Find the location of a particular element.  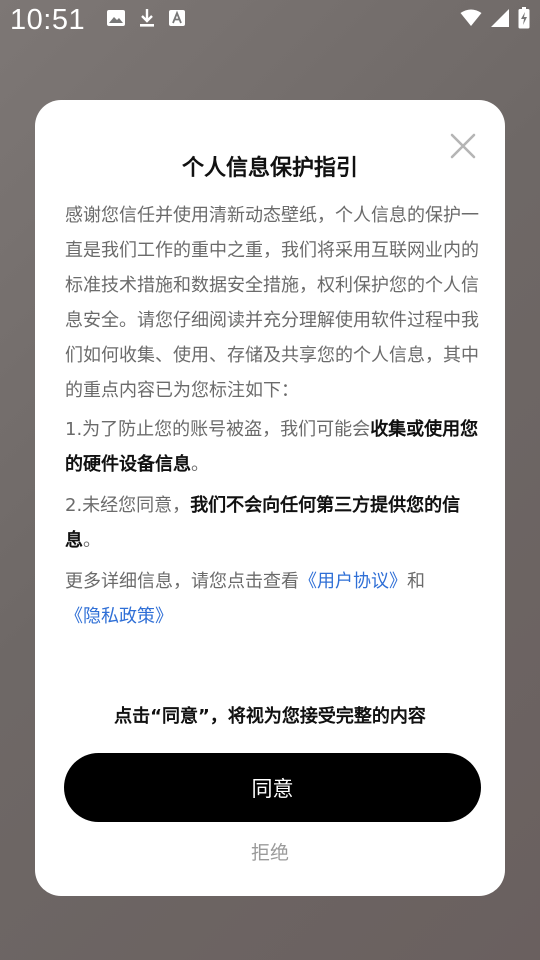

battery-icon is located at coordinates (524, 18).